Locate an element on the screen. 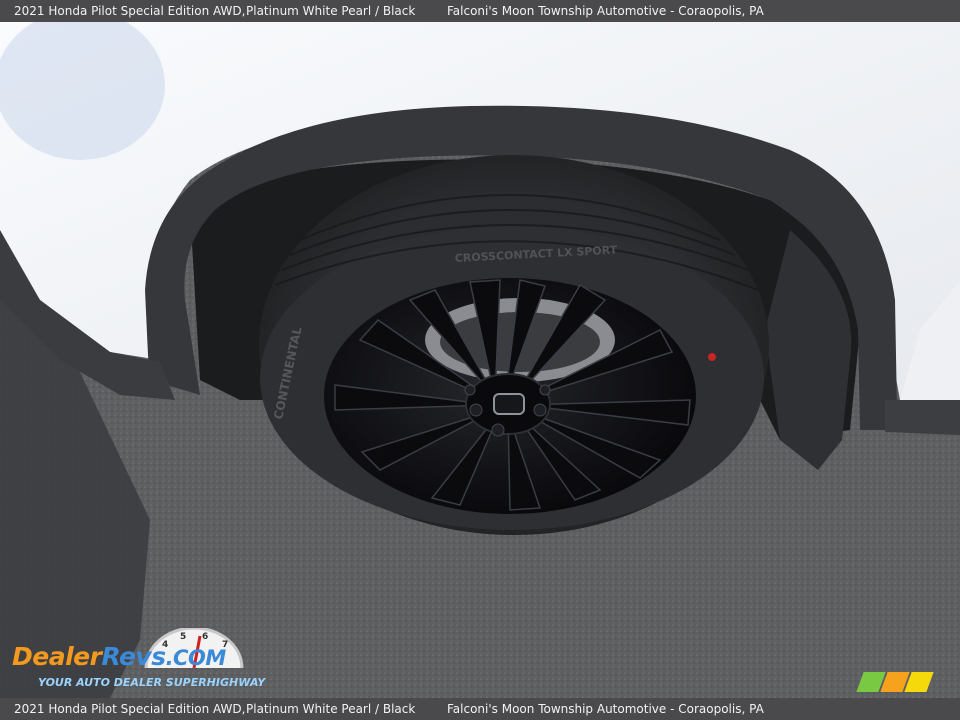 This screenshot has width=960, height=720. dial-label-6: 6 is located at coordinates (205, 637).